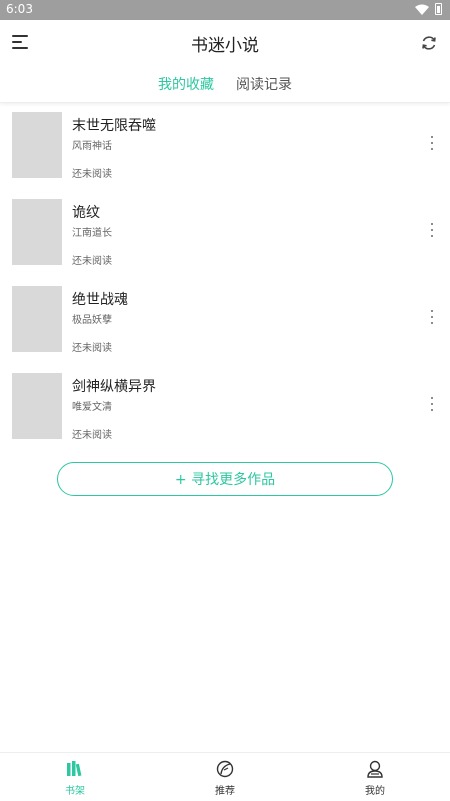 This screenshot has width=450, height=801. I want to click on menu-icon, so click(20, 36).